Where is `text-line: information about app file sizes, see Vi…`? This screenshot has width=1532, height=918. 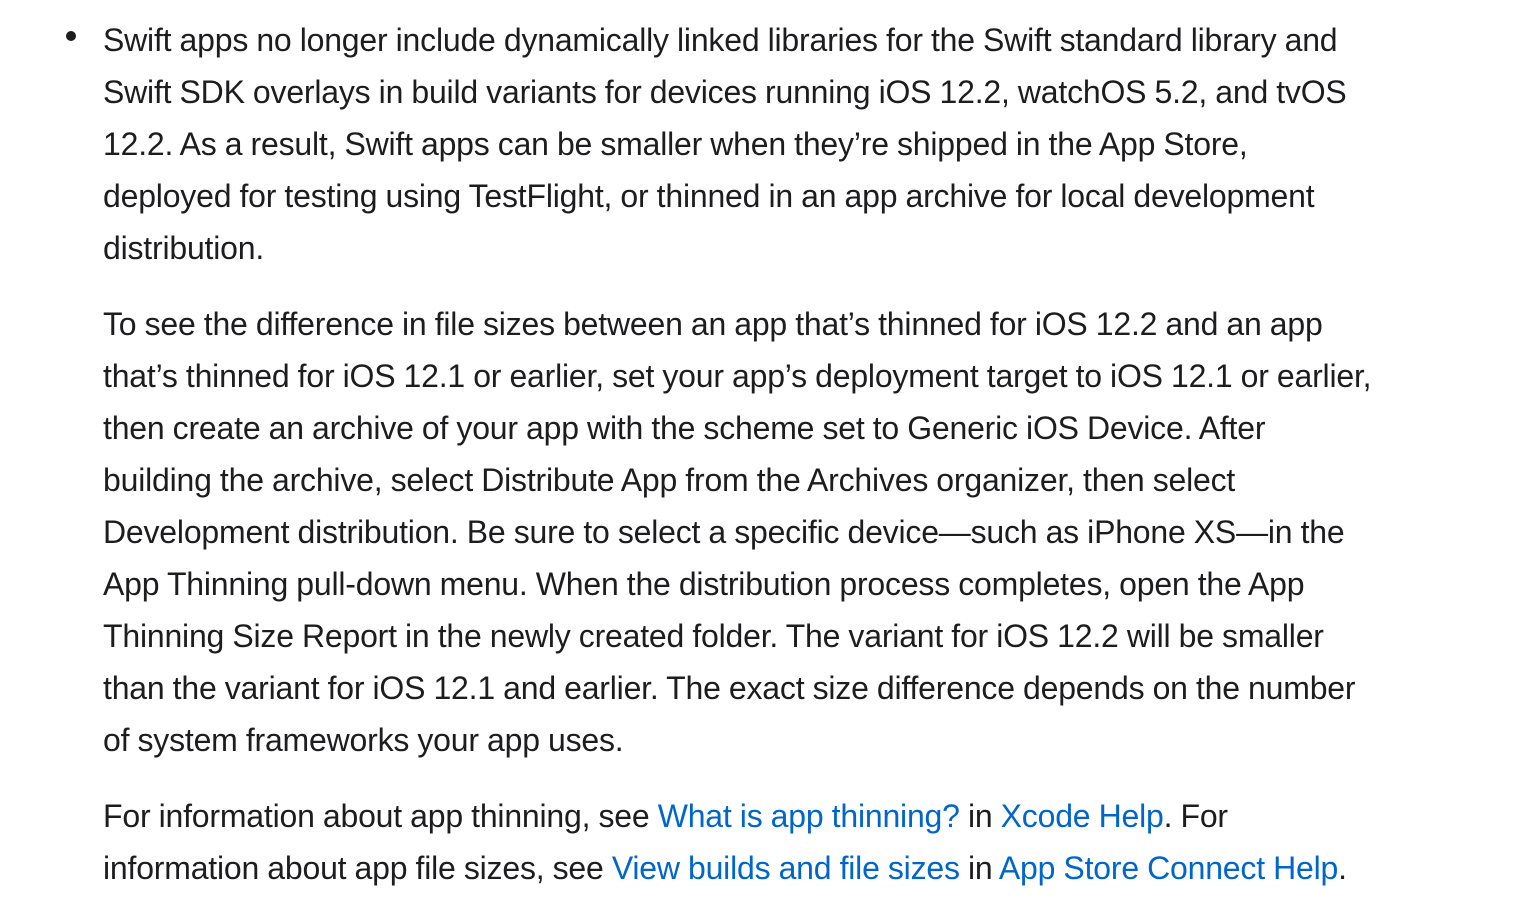 text-line: information about app file sizes, see Vi… is located at coordinates (797, 868).